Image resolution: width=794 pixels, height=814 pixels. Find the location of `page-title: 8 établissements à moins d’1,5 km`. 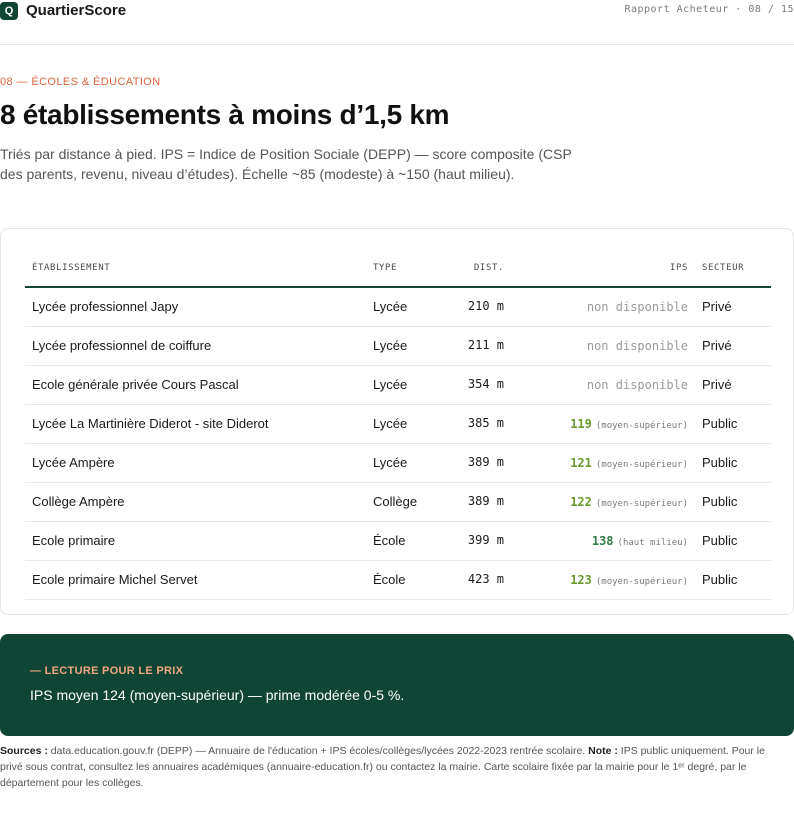

page-title: 8 établissements à moins d’1,5 km is located at coordinates (225, 114).